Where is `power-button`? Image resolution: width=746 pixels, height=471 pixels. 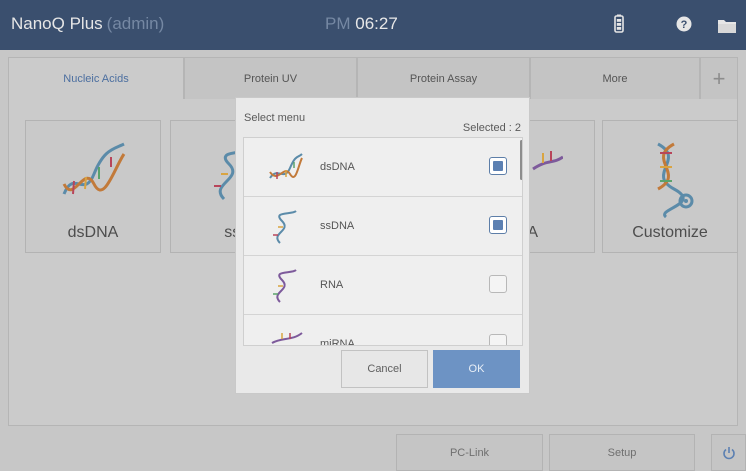
power-button is located at coordinates (728, 452).